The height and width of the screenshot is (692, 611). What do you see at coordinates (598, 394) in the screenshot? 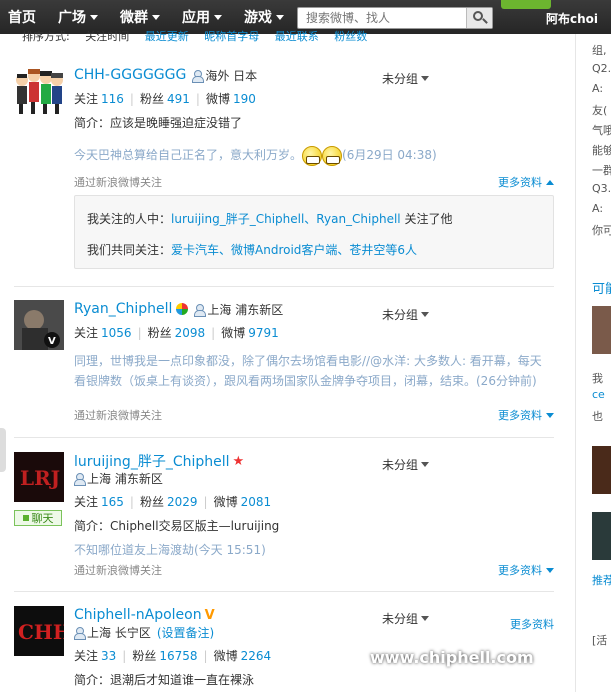
I see `sidebar-link: ce` at bounding box center [598, 394].